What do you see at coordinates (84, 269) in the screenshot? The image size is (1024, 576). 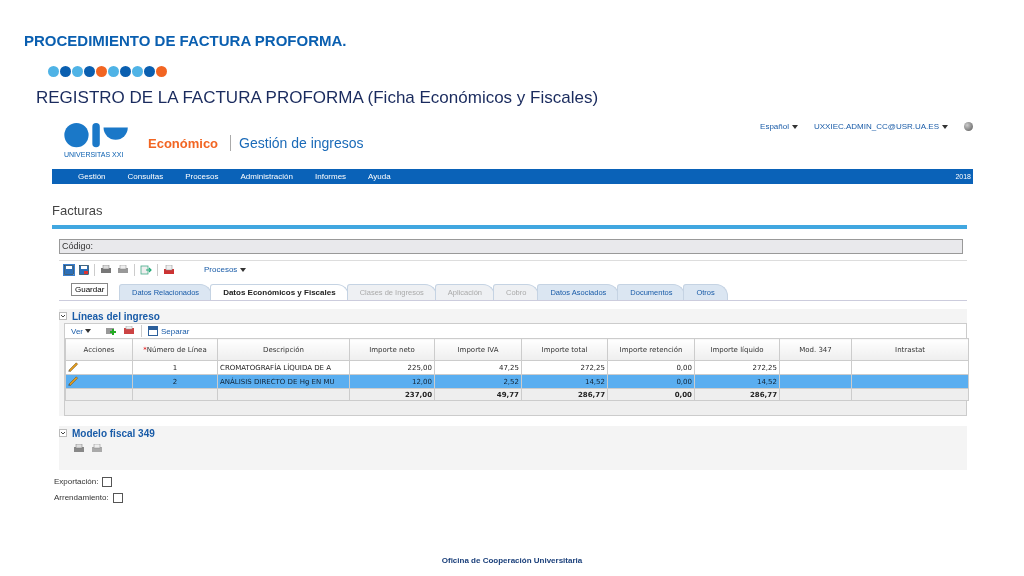 I see `save-close-icon` at bounding box center [84, 269].